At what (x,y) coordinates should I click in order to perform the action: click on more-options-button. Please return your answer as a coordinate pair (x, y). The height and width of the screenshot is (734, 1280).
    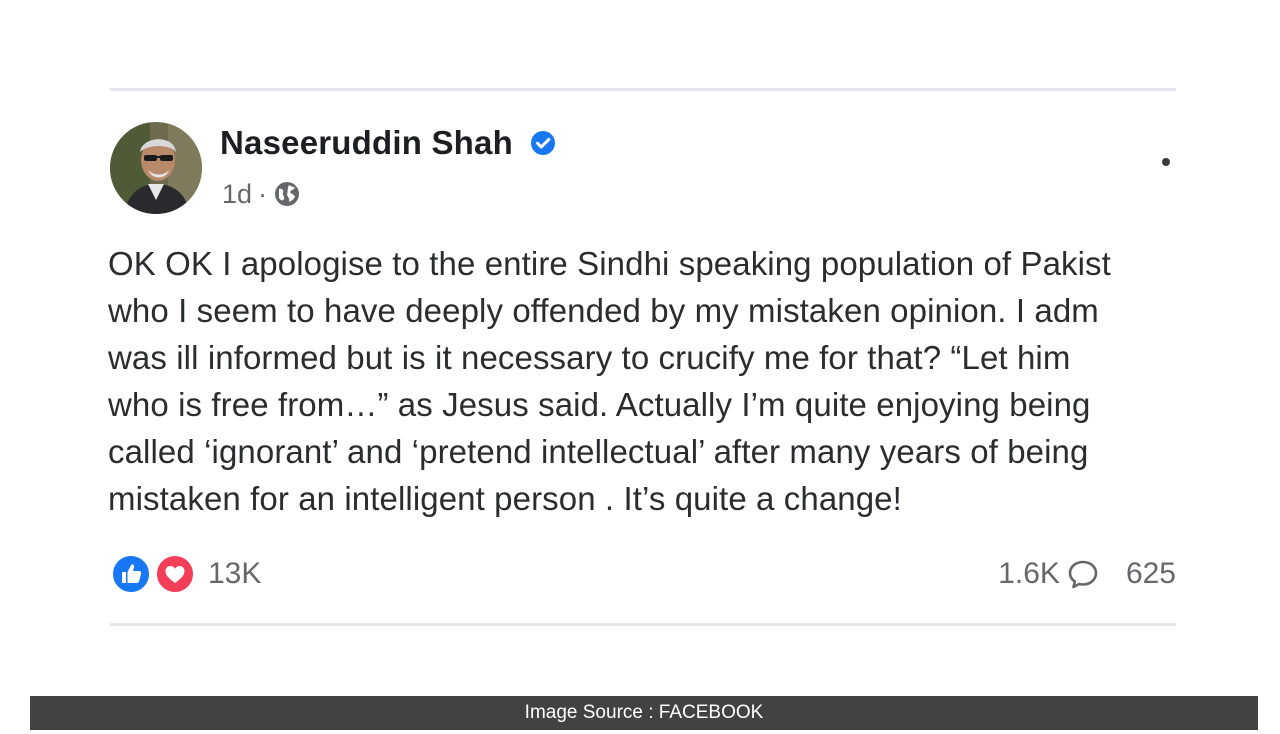
    Looking at the image, I should click on (1166, 162).